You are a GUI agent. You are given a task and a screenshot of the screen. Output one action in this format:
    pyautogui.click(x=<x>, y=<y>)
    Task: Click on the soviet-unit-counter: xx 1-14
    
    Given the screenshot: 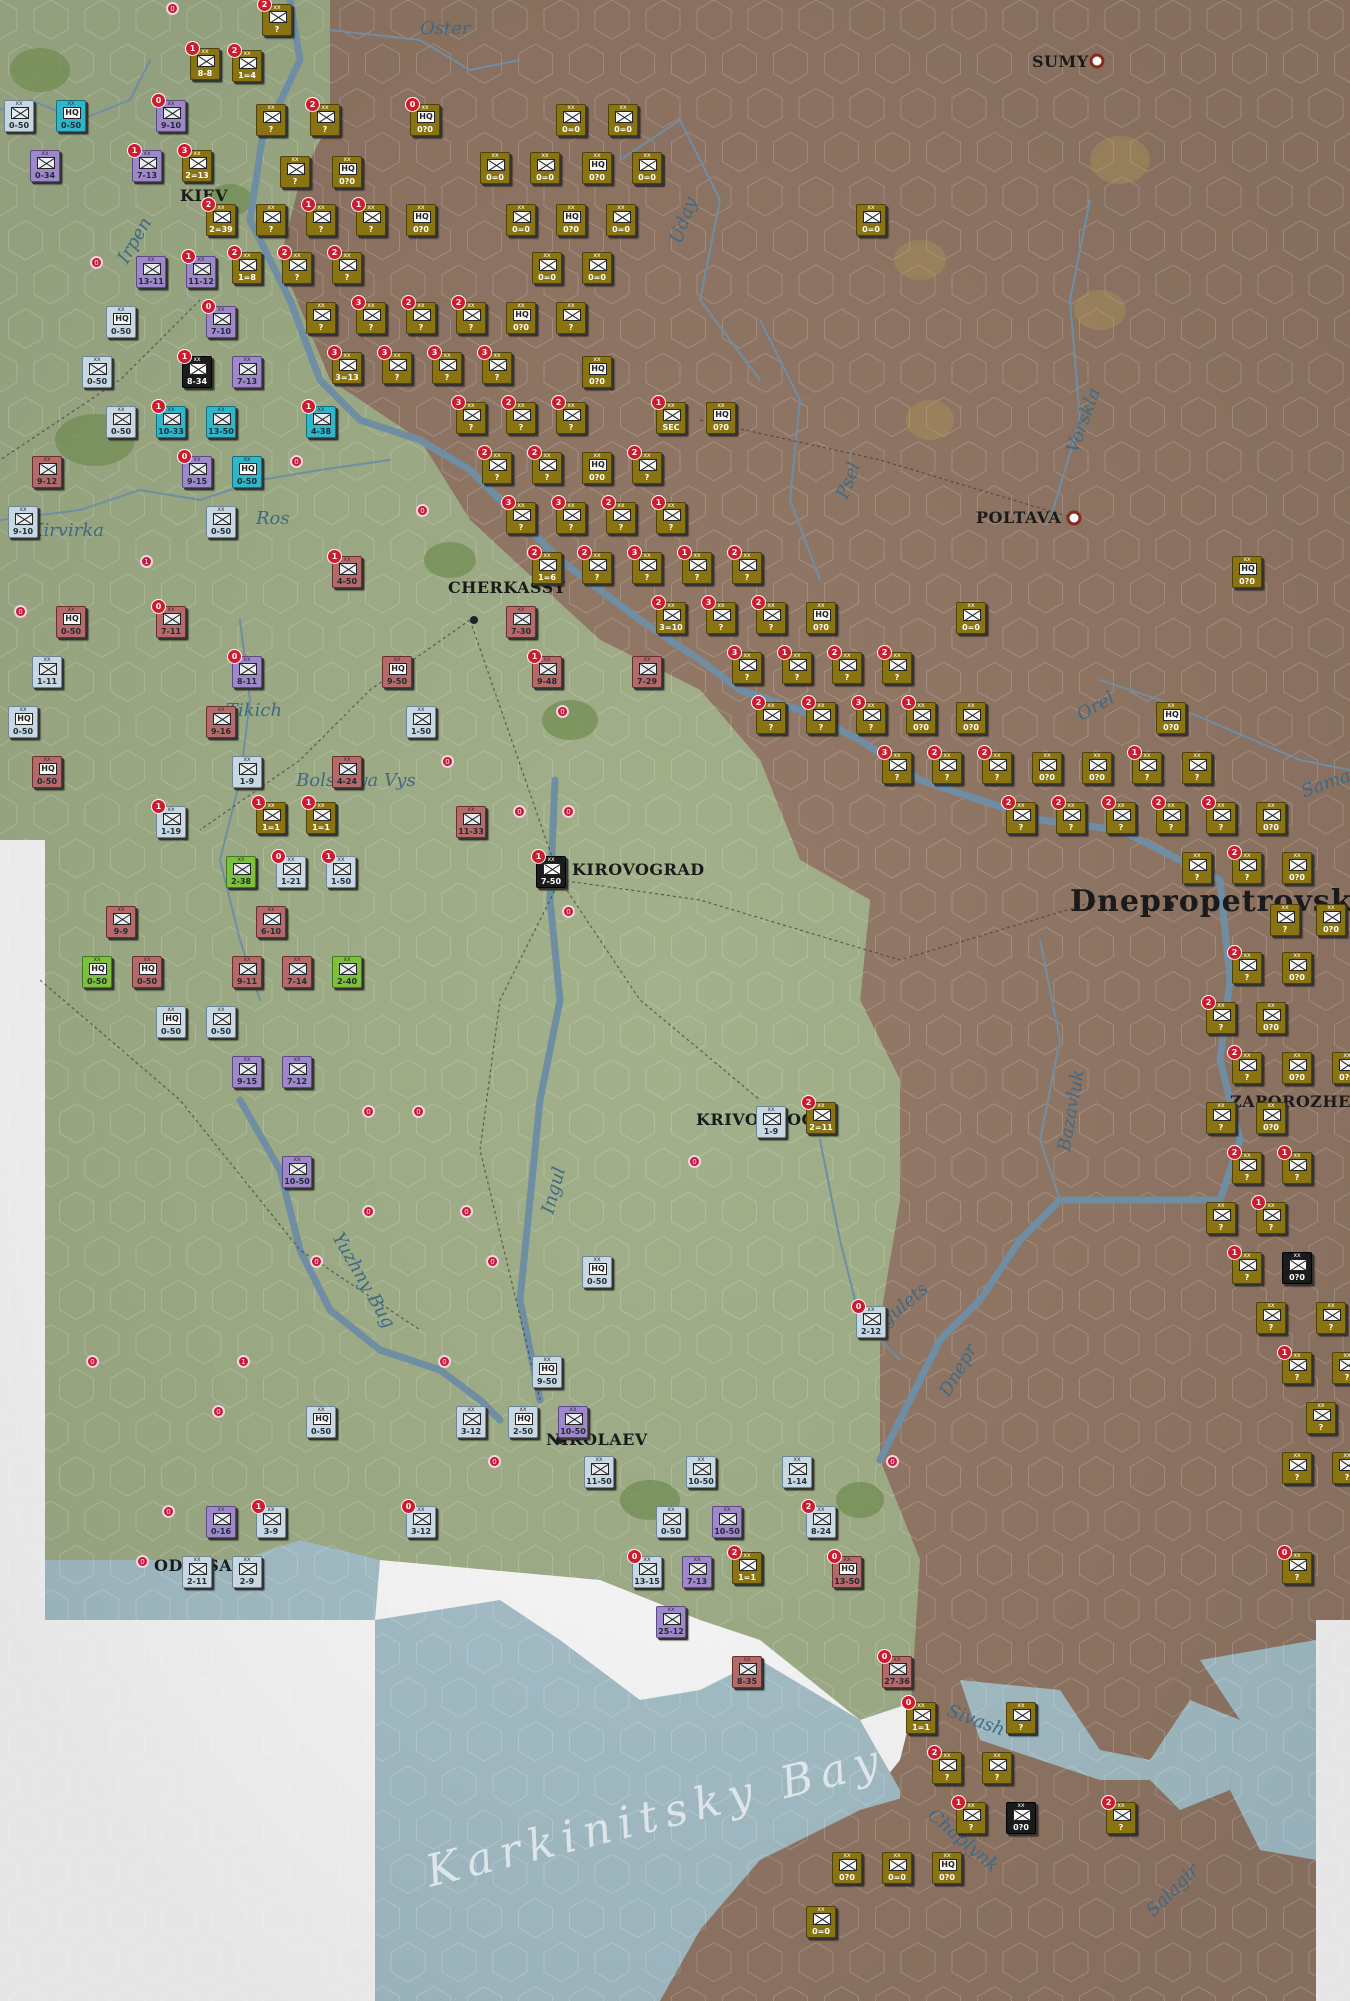 What is the action you would take?
    pyautogui.click(x=797, y=1472)
    